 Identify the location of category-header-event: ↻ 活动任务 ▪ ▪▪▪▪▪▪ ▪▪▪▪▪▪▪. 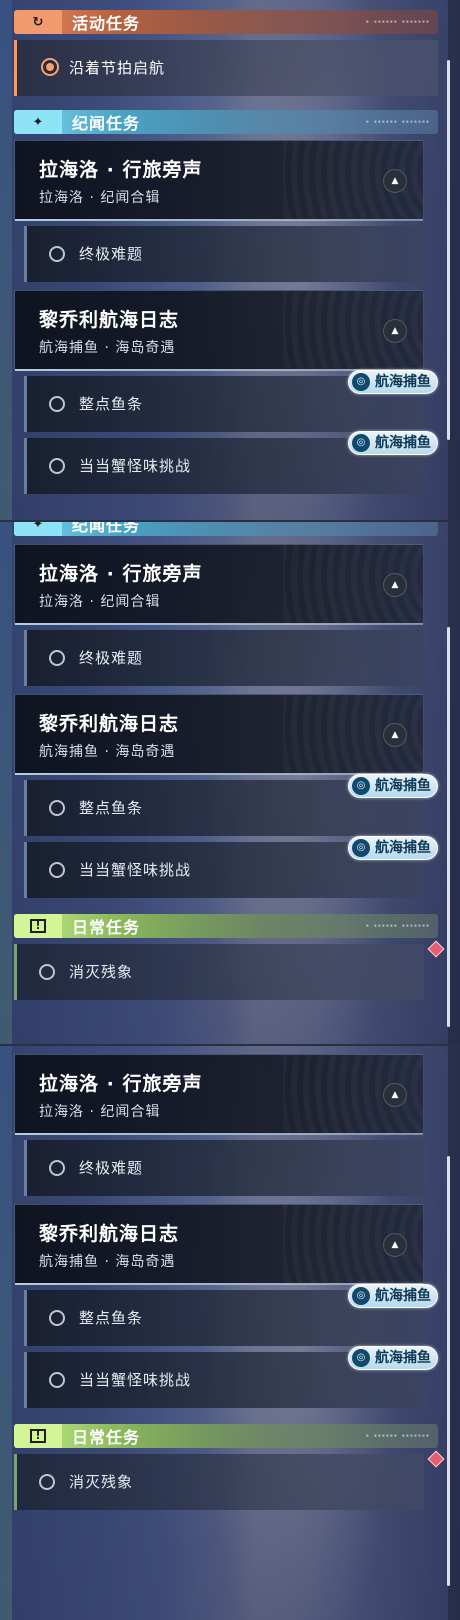
(226, 22).